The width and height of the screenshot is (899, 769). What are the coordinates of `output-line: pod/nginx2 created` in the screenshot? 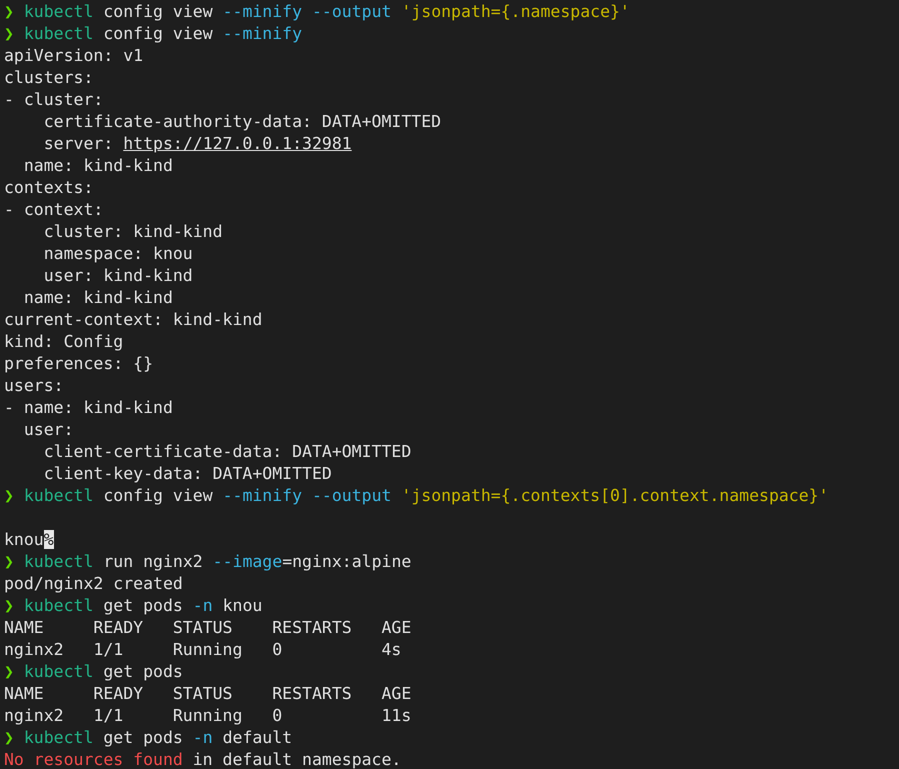 It's located at (93, 584).